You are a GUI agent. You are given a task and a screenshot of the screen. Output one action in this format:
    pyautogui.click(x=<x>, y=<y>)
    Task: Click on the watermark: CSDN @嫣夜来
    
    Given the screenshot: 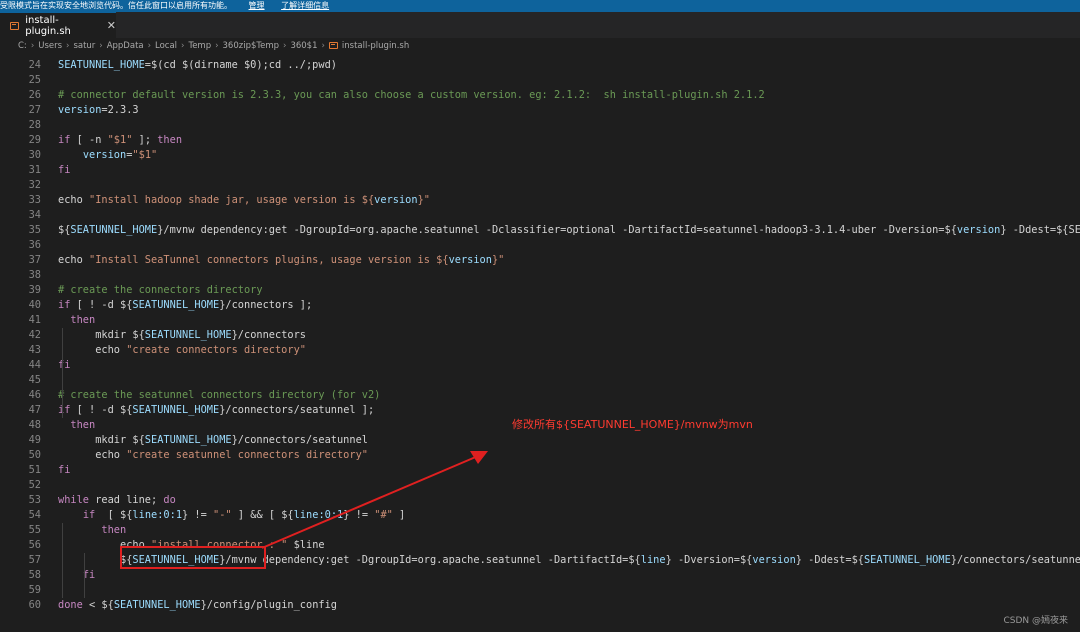 What is the action you would take?
    pyautogui.click(x=1035, y=621)
    